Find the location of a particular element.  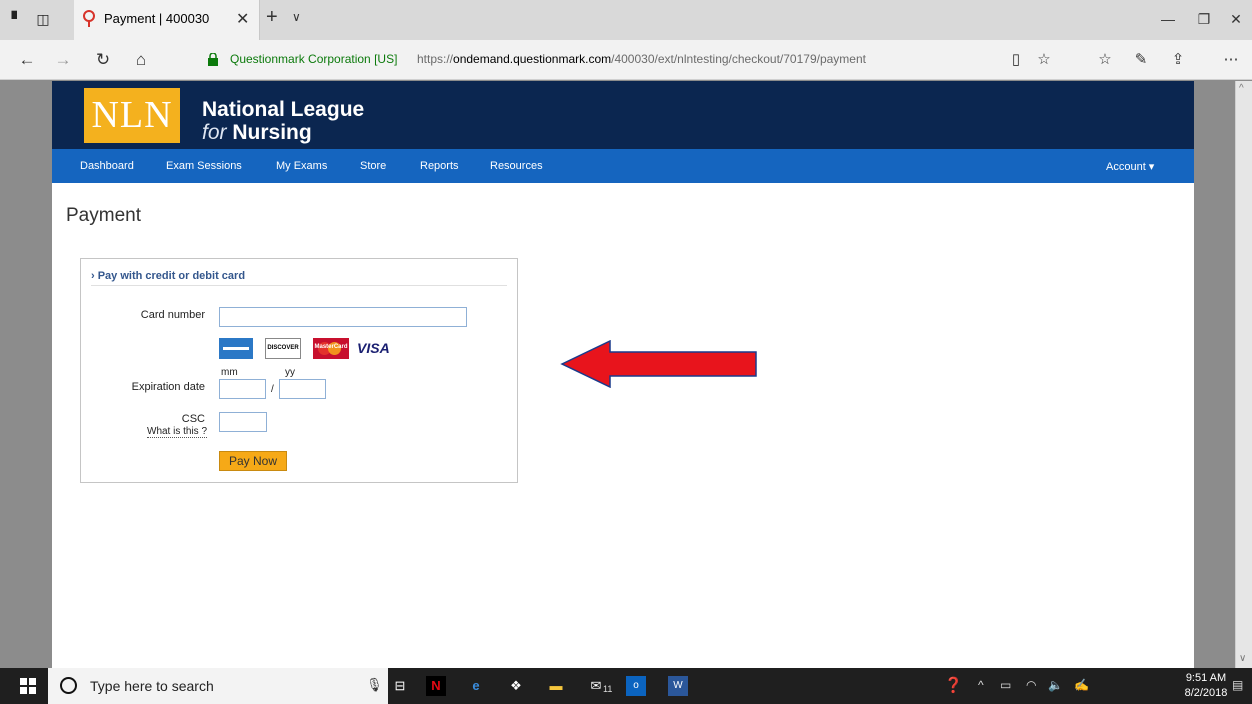

divider is located at coordinates (299, 285).